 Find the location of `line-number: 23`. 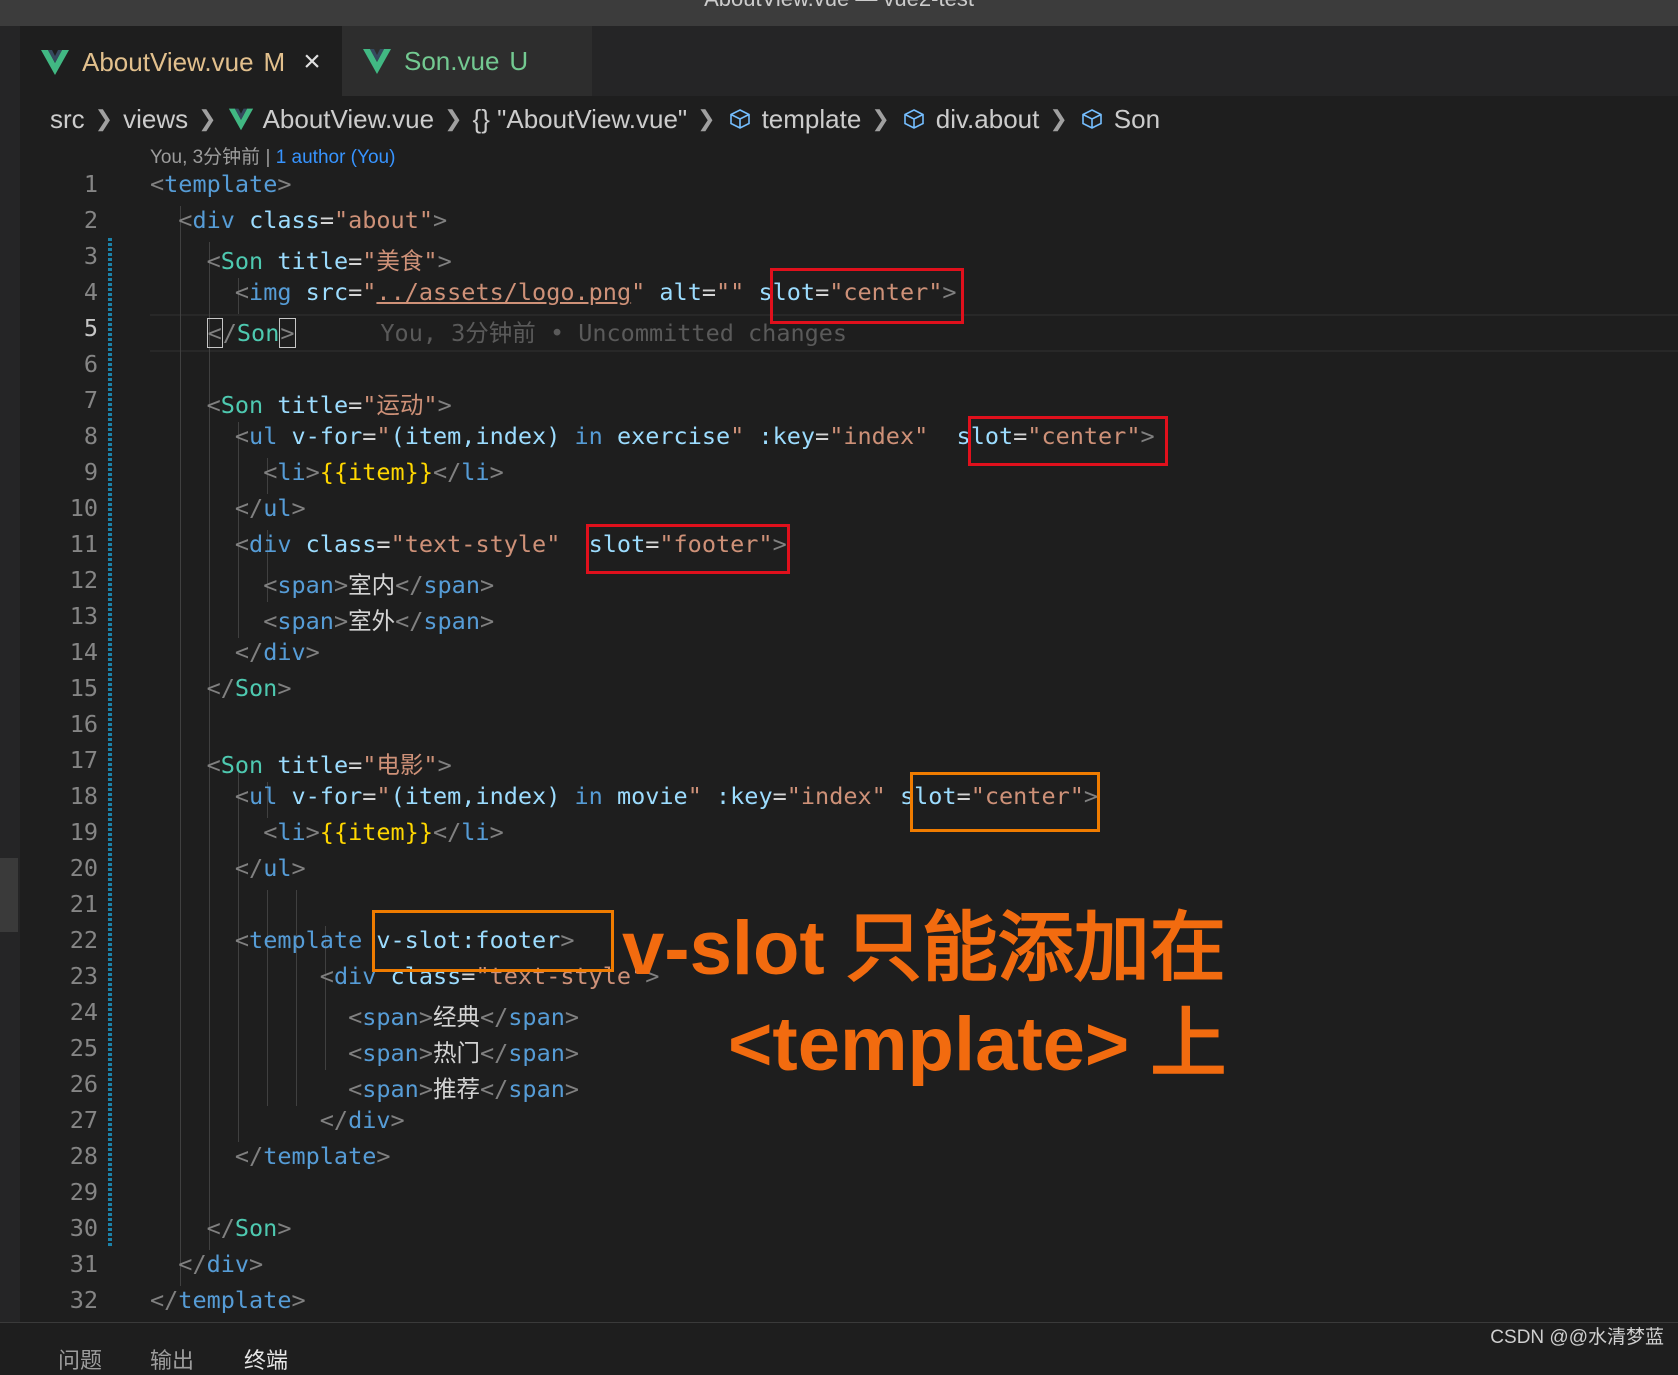

line-number: 23 is located at coordinates (83, 976).